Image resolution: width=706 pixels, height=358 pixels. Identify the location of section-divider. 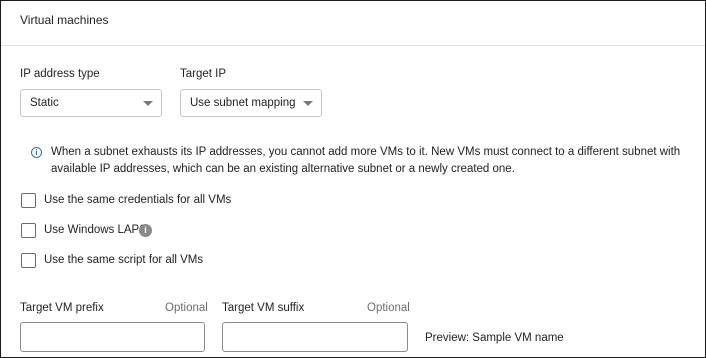
(353, 45).